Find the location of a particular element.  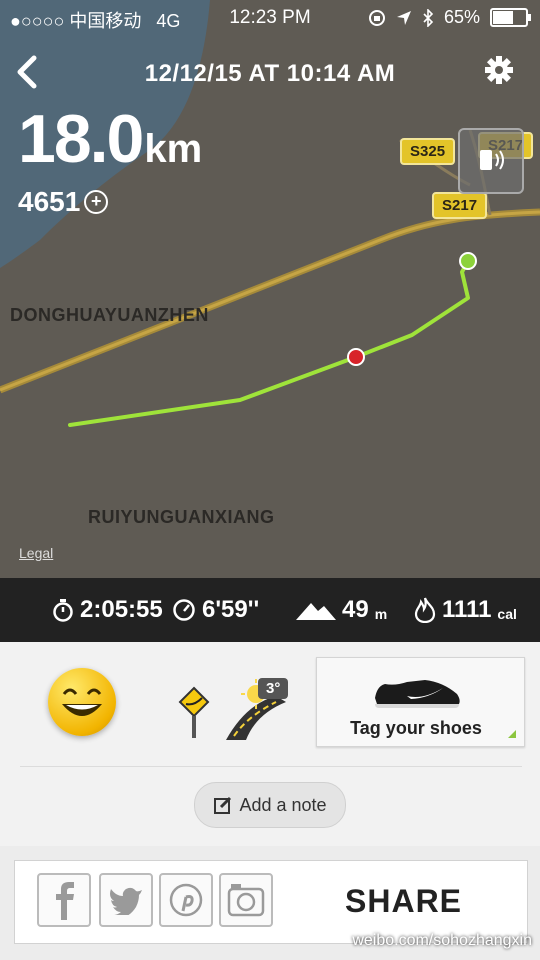

edit-note-icon is located at coordinates (223, 805).